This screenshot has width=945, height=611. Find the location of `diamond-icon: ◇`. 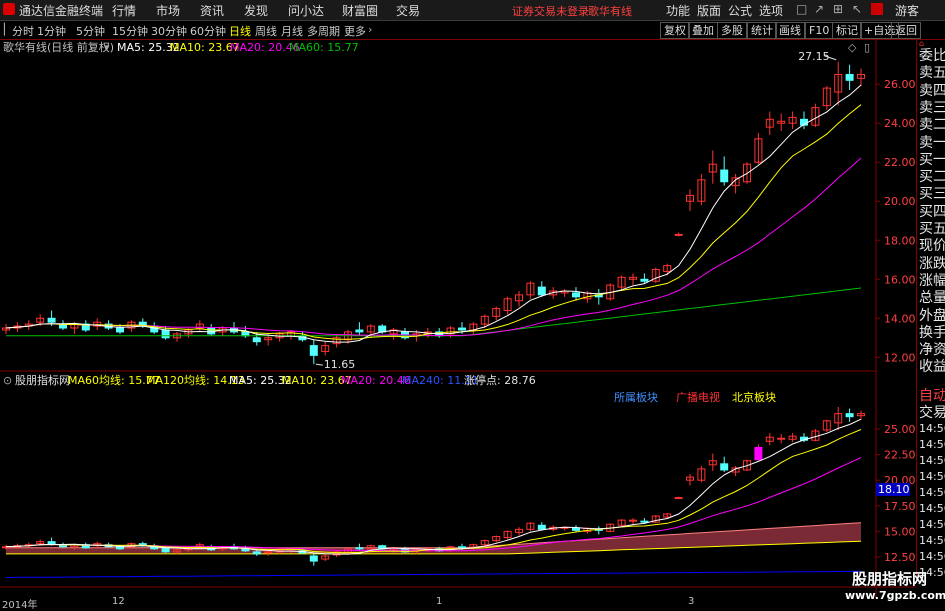

diamond-icon: ◇ is located at coordinates (852, 47).